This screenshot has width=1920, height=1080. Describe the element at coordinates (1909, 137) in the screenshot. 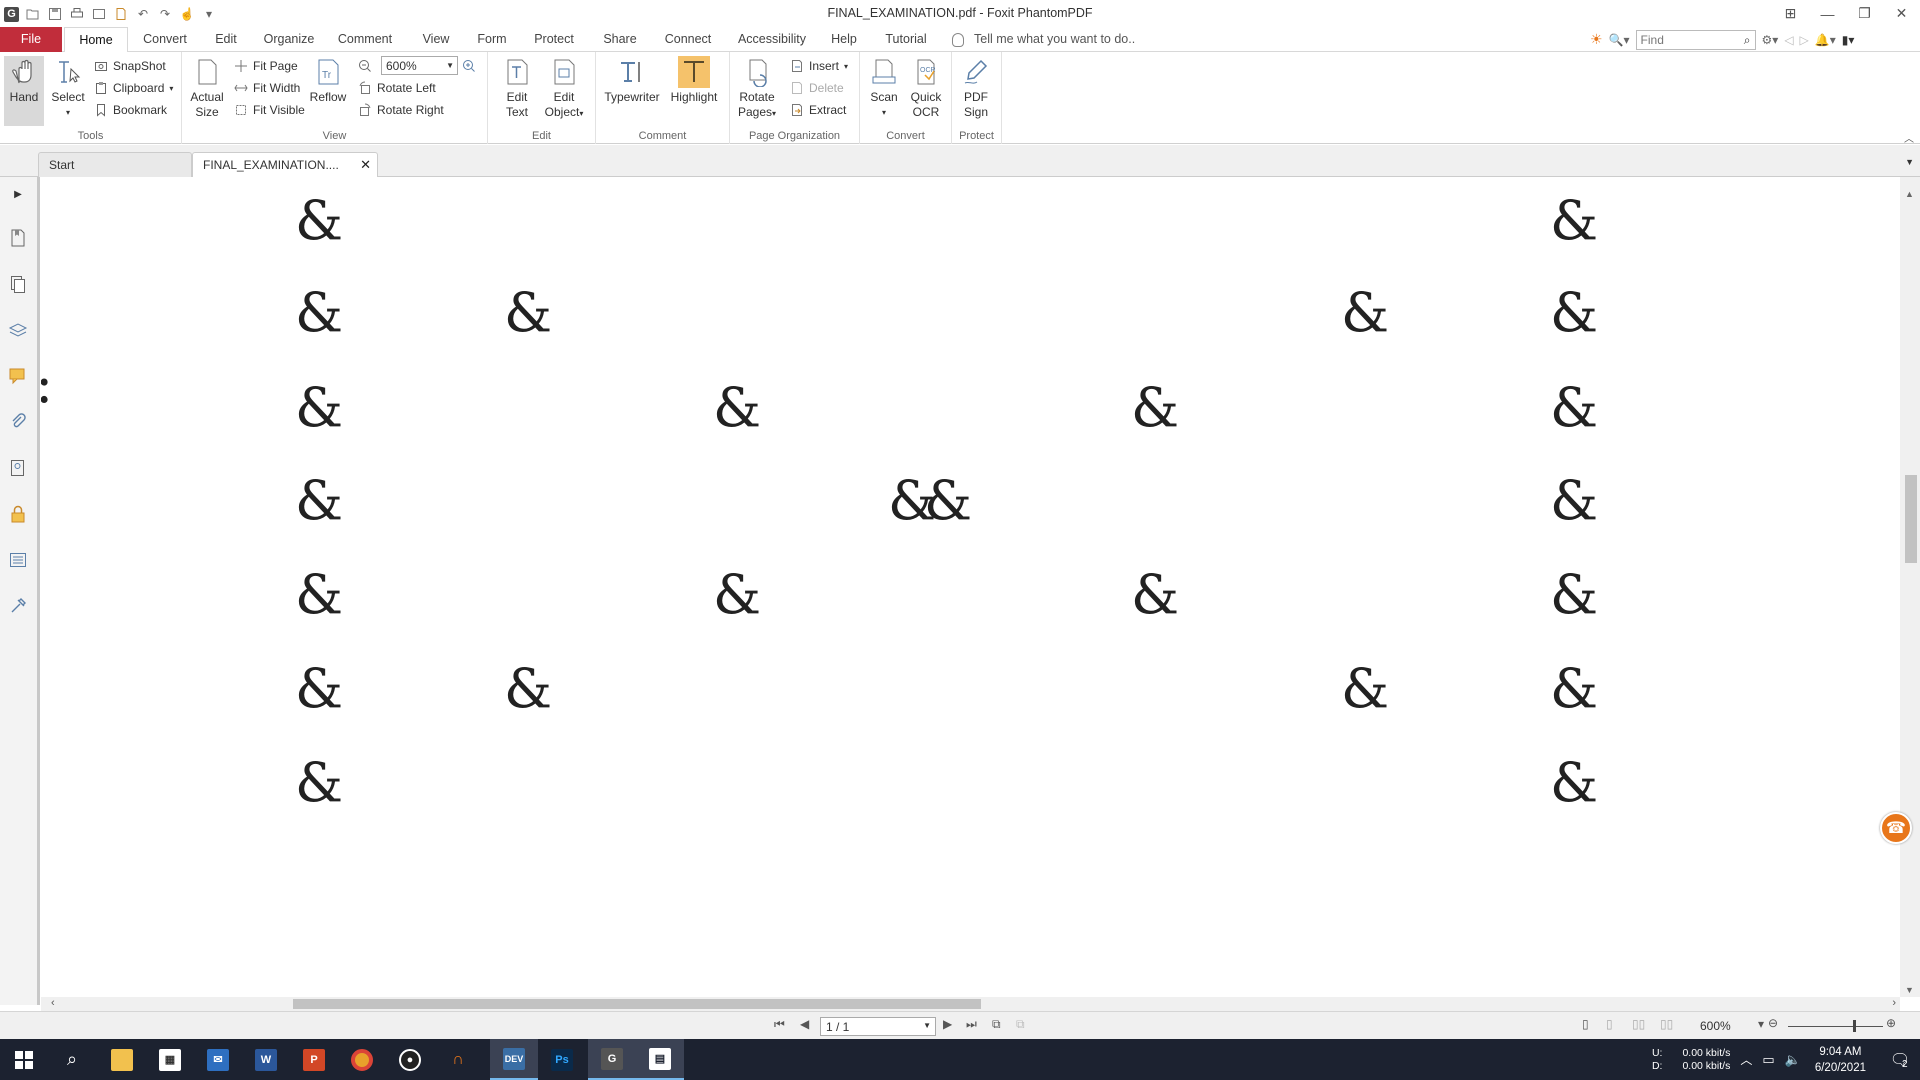

I see `collapse-ribbon-icon: ︿` at that location.